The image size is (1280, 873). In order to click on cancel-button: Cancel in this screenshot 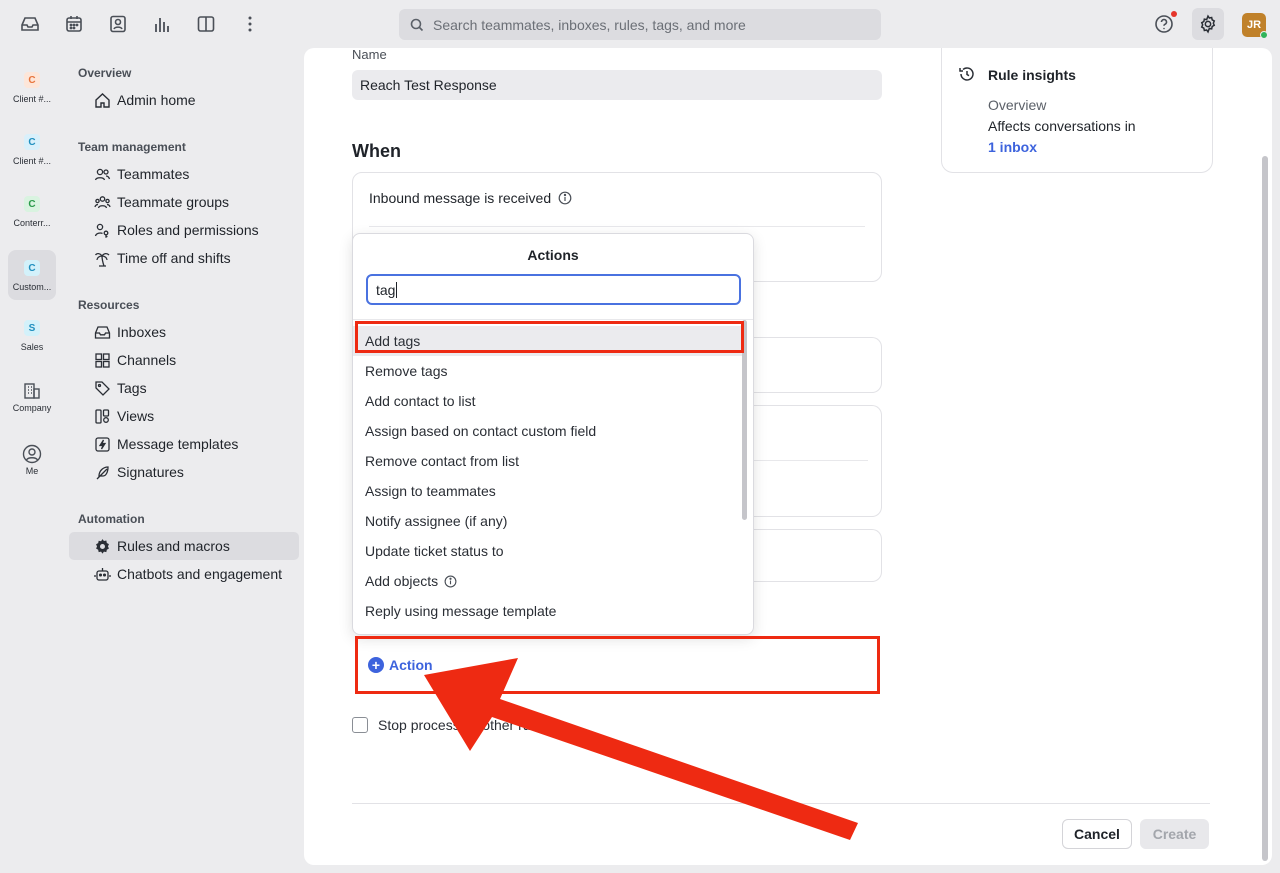, I will do `click(1097, 834)`.